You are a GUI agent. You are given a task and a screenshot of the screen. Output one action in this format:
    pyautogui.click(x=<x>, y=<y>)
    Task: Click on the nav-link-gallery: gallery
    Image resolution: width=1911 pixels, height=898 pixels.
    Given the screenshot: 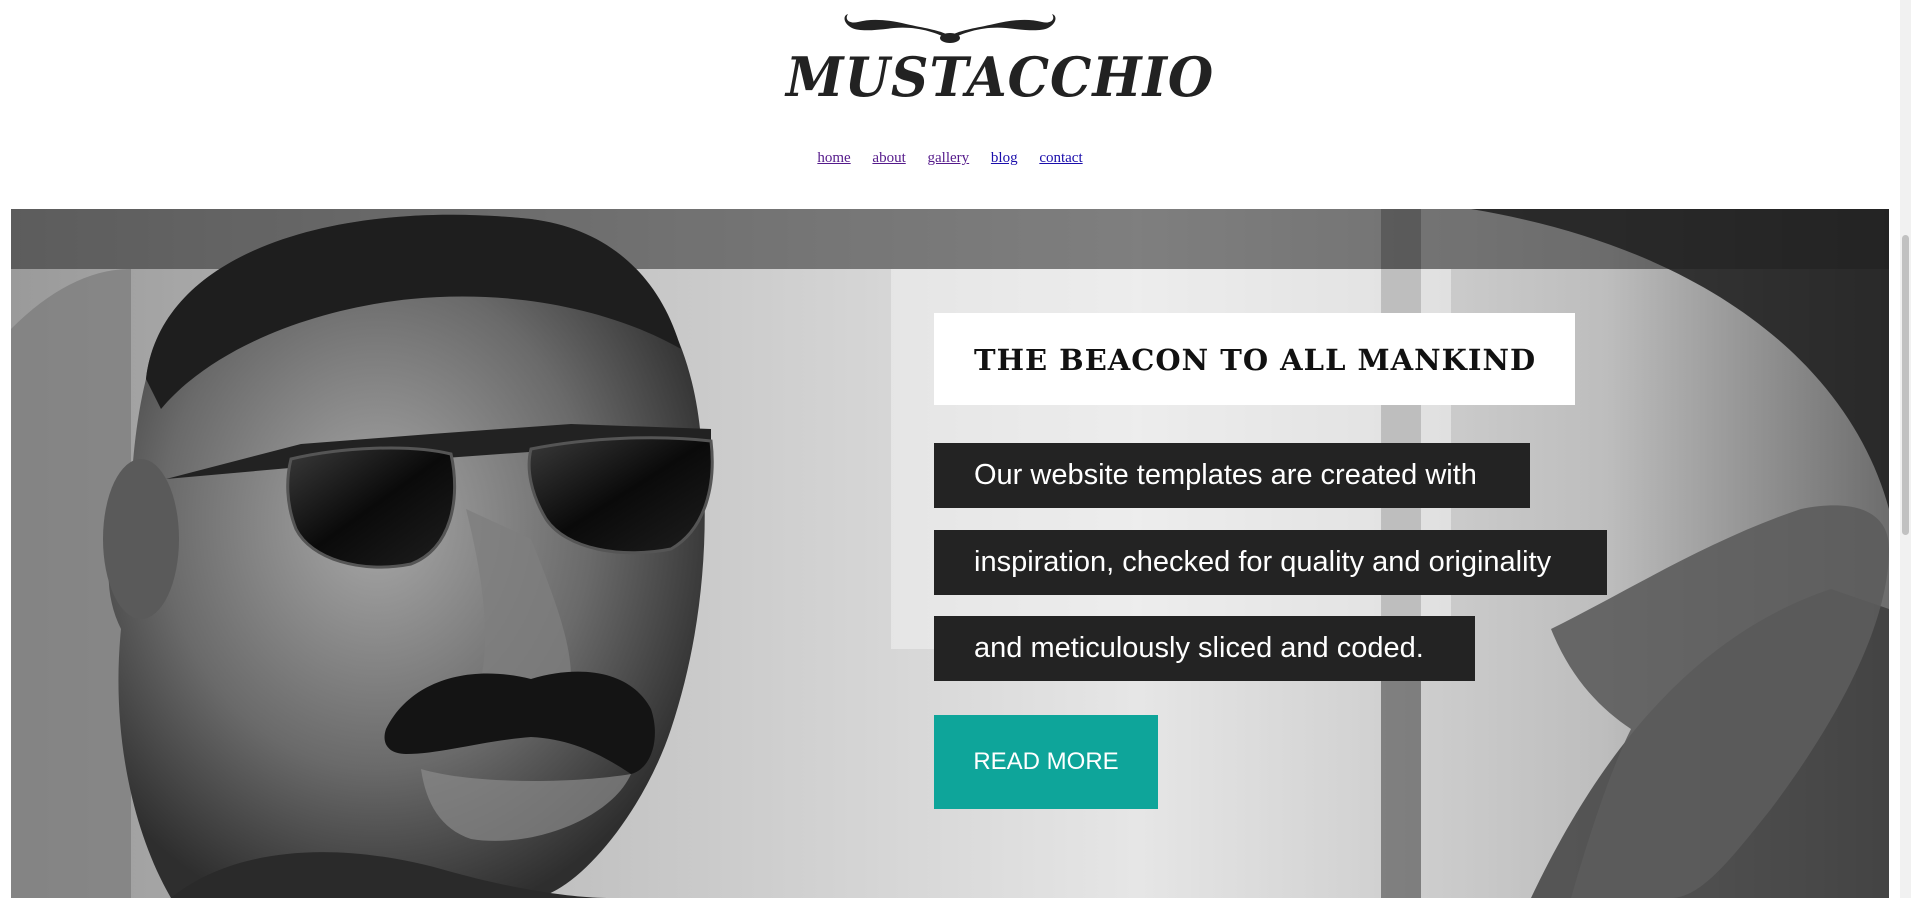 What is the action you would take?
    pyautogui.click(x=949, y=158)
    